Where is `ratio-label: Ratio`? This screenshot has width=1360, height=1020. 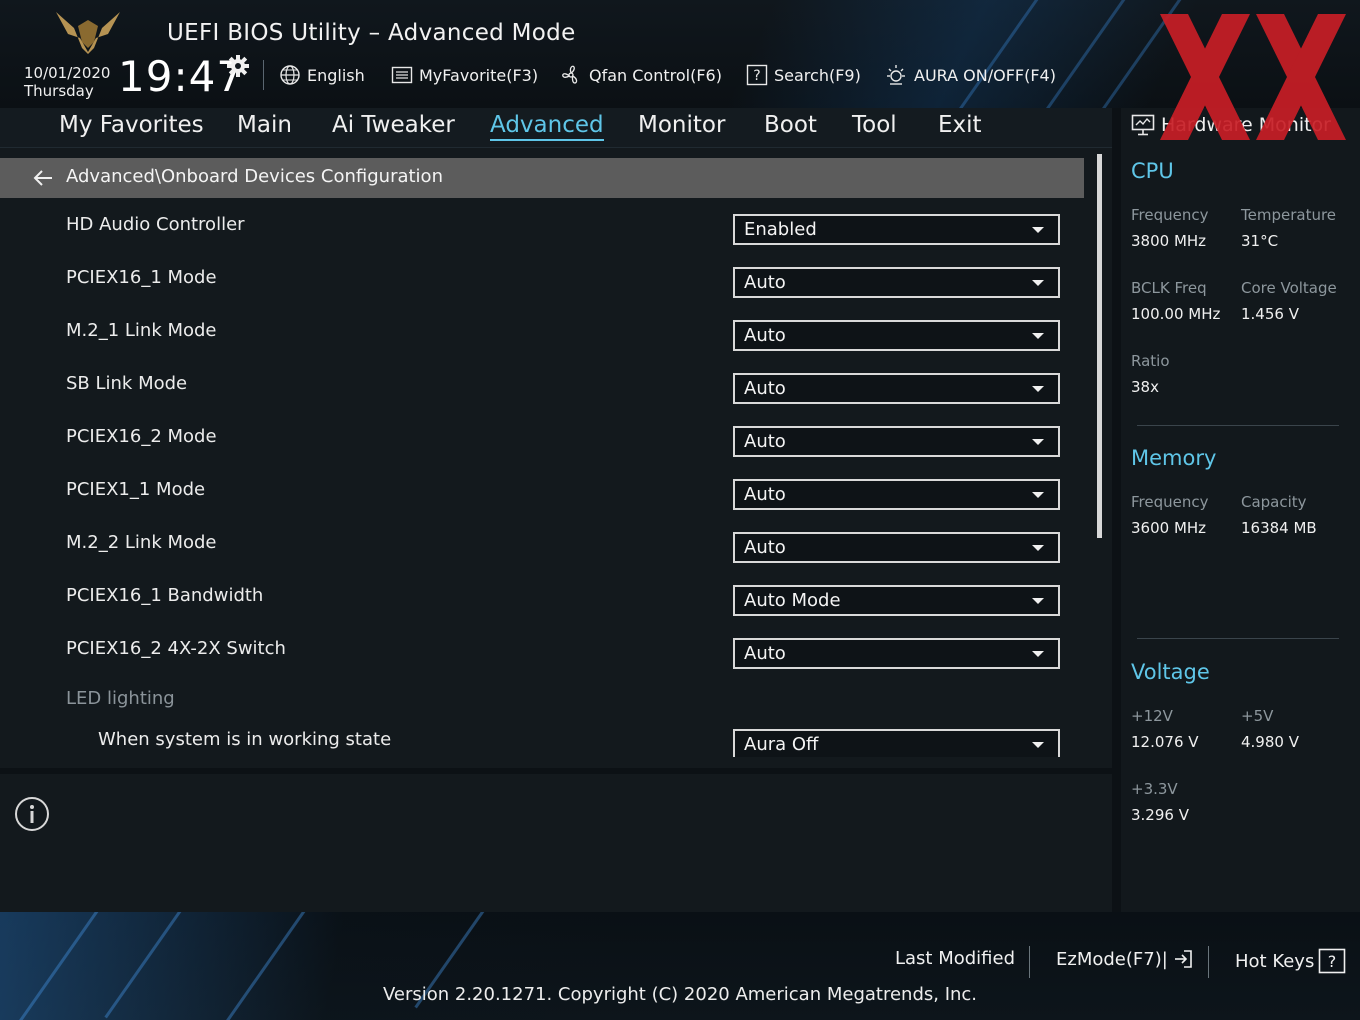 ratio-label: Ratio is located at coordinates (1150, 361).